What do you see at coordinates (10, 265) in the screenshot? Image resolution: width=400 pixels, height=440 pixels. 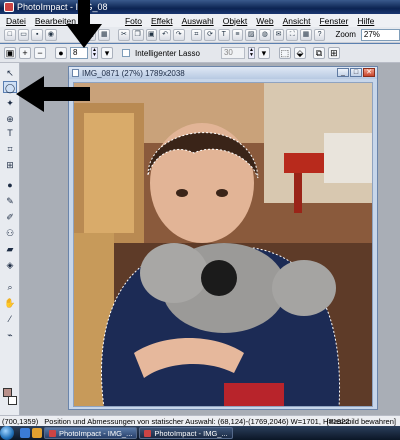 I see `bucket-tool-icon: ◈` at bounding box center [10, 265].